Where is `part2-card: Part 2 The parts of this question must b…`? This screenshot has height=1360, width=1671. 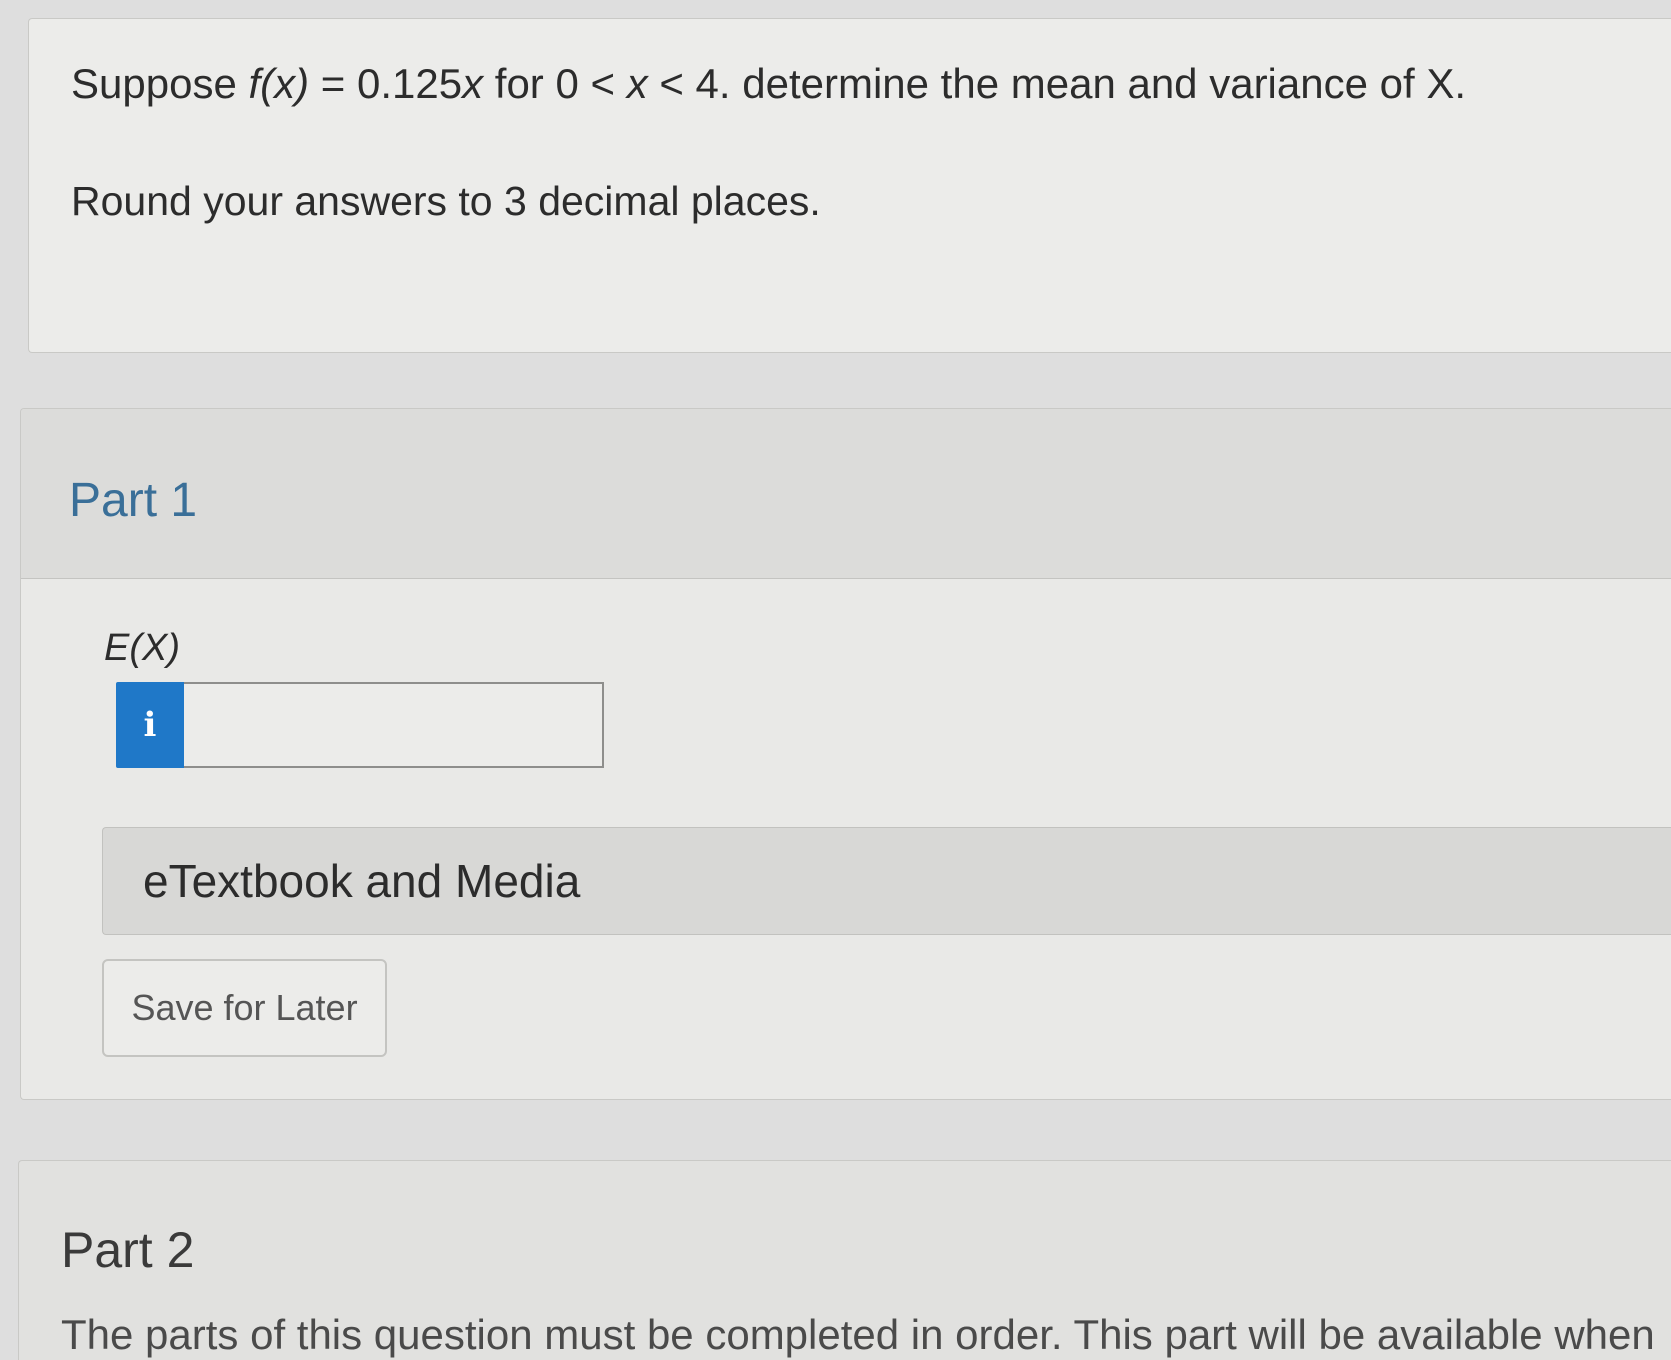 part2-card: Part 2 The parts of this question must b… is located at coordinates (844, 1260).